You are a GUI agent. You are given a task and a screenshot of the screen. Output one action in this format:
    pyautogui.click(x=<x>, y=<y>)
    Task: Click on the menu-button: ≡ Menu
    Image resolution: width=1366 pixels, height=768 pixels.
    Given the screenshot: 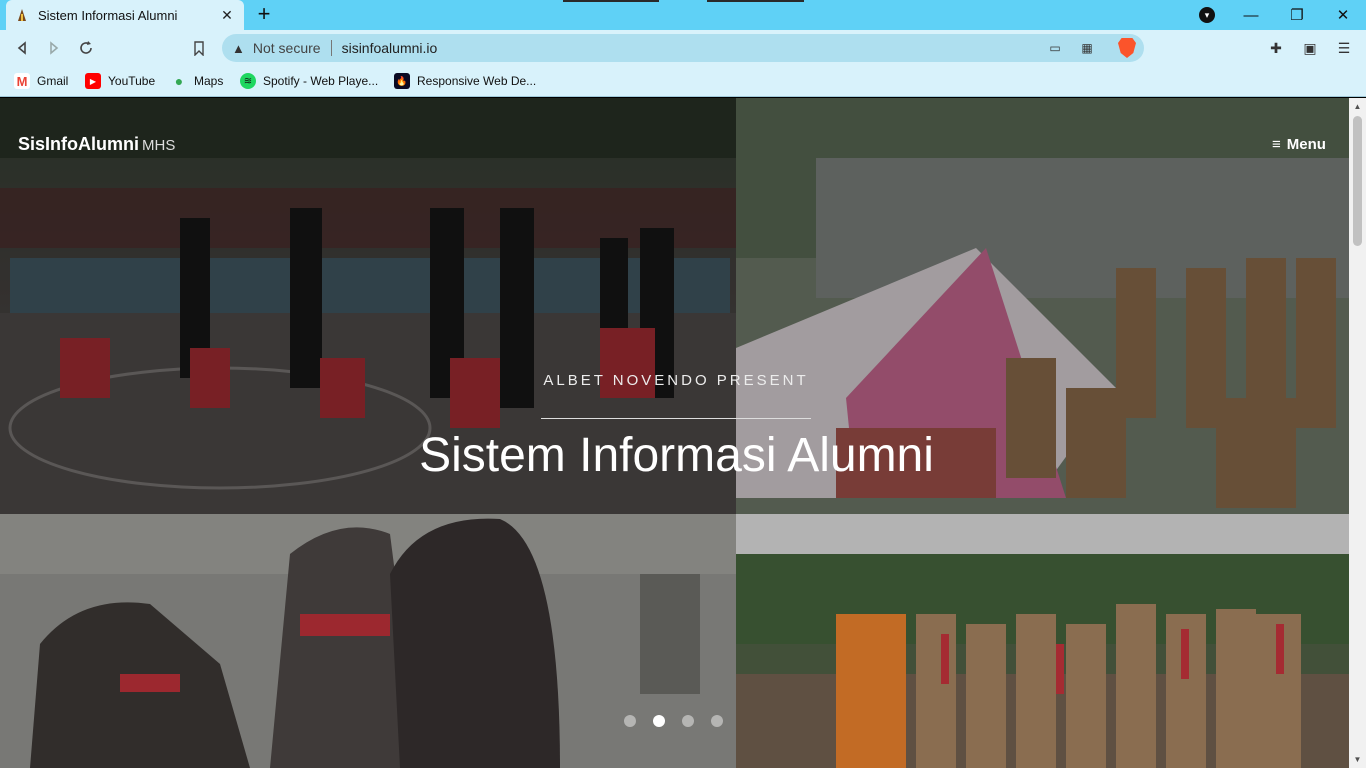 What is the action you would take?
    pyautogui.click(x=1299, y=144)
    